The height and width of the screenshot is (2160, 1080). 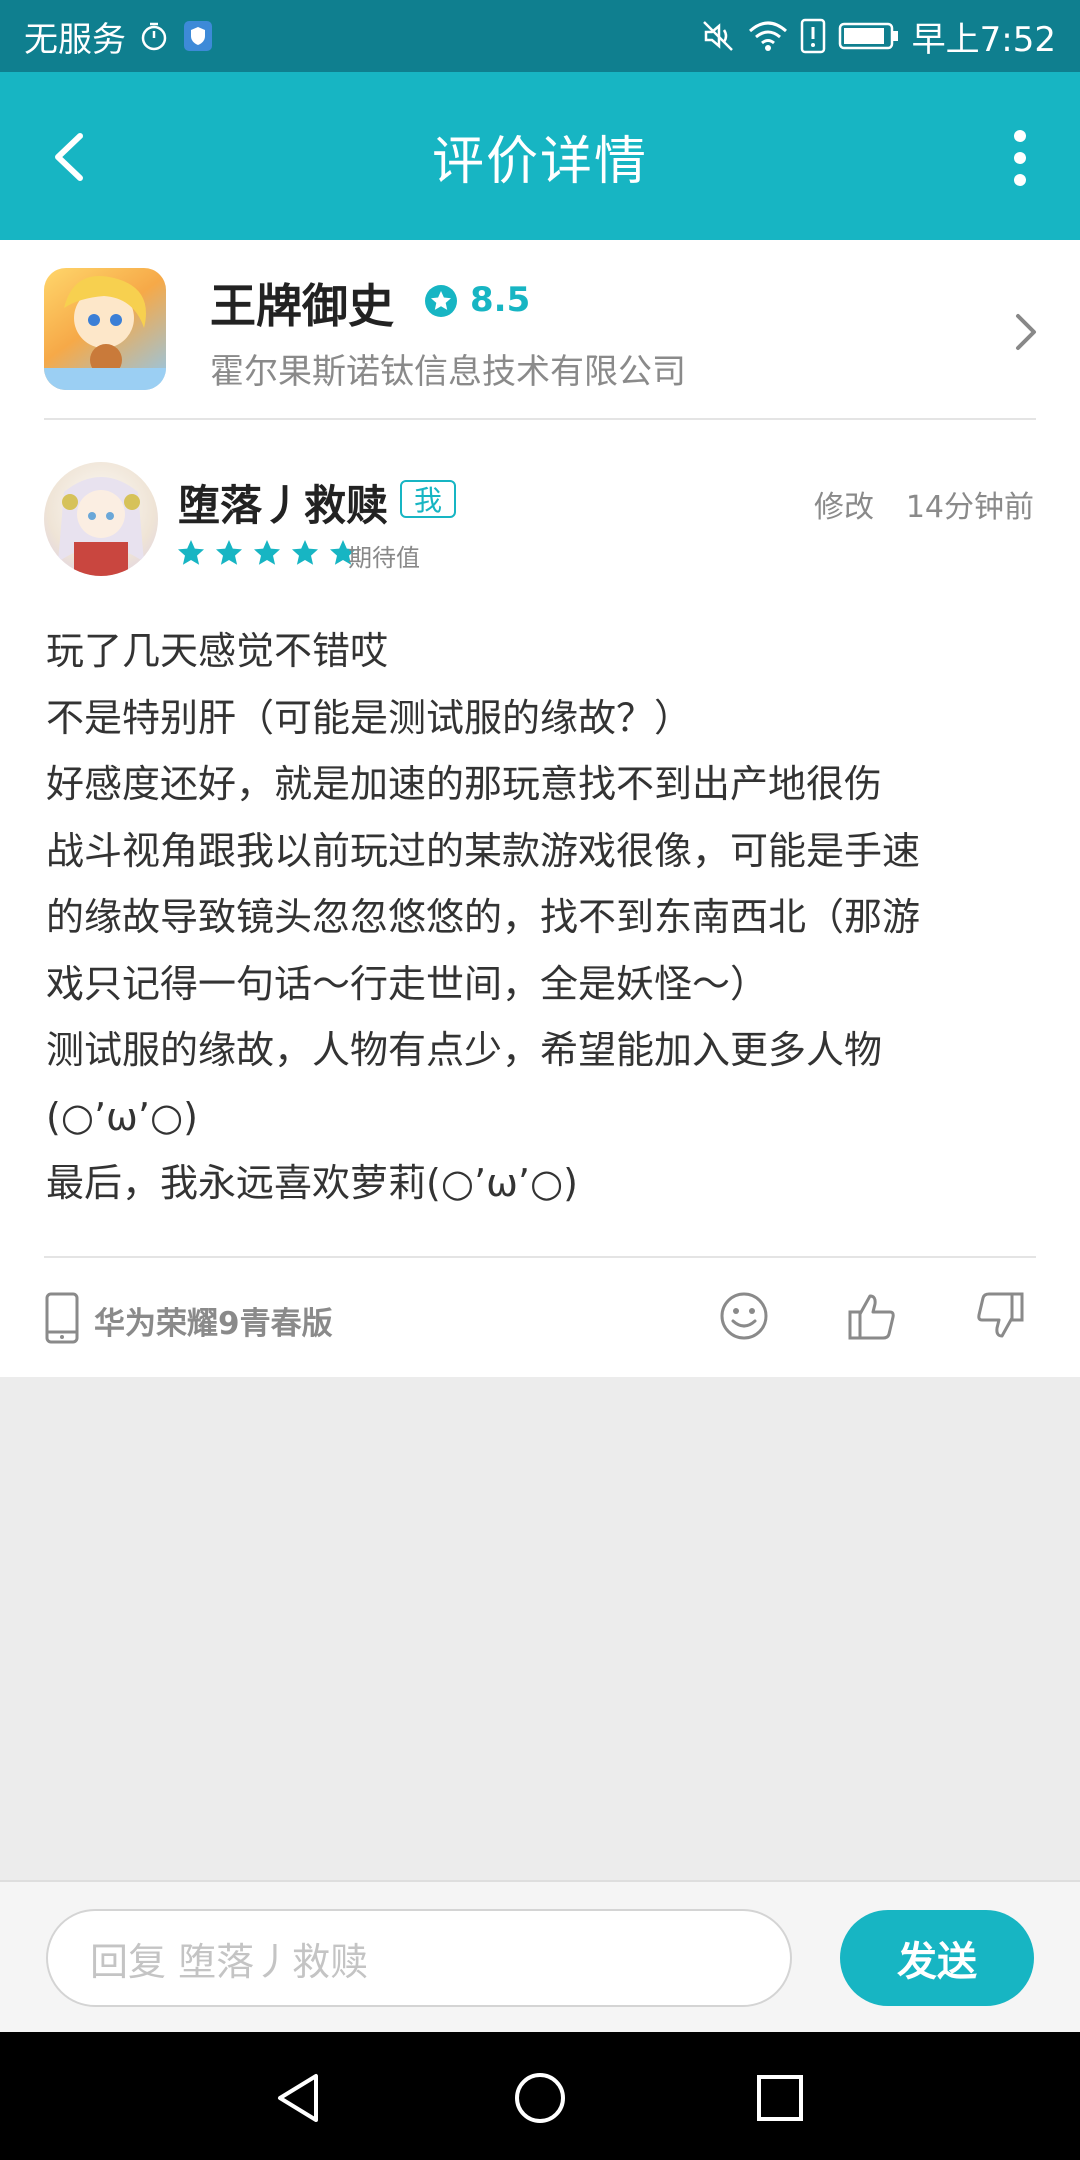 I want to click on review-line: 测试服的缘故，人物有点少，希望能加入更多人物, so click(x=464, y=1050).